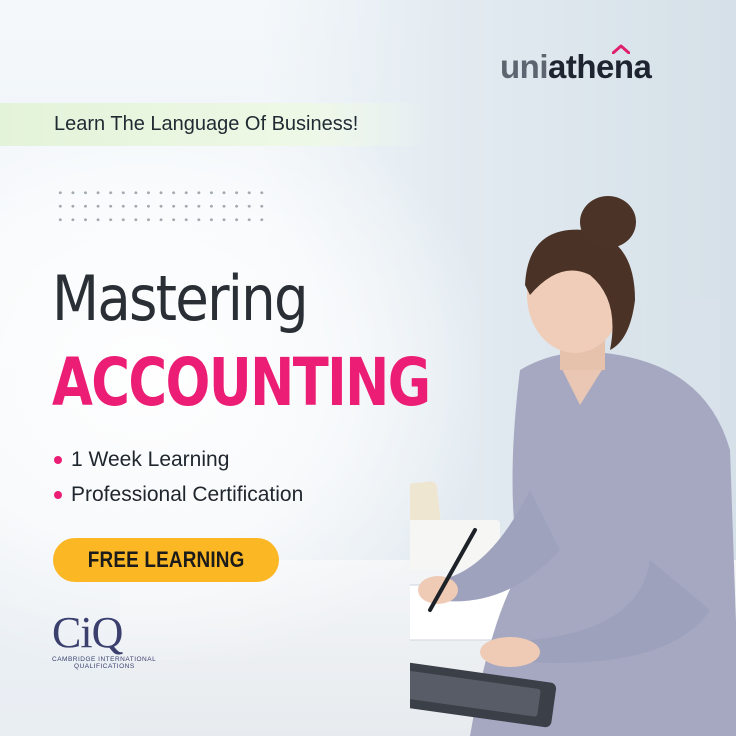  I want to click on bullet-item: Professional Certification, so click(178, 495).